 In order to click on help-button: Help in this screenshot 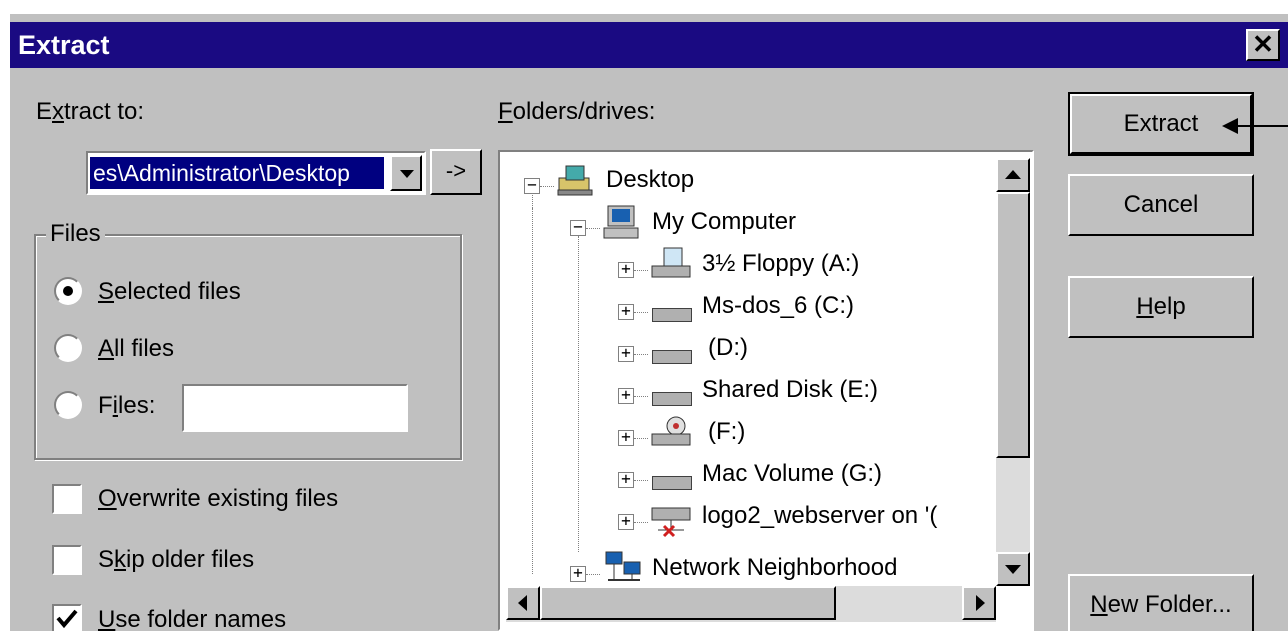, I will do `click(1161, 307)`.